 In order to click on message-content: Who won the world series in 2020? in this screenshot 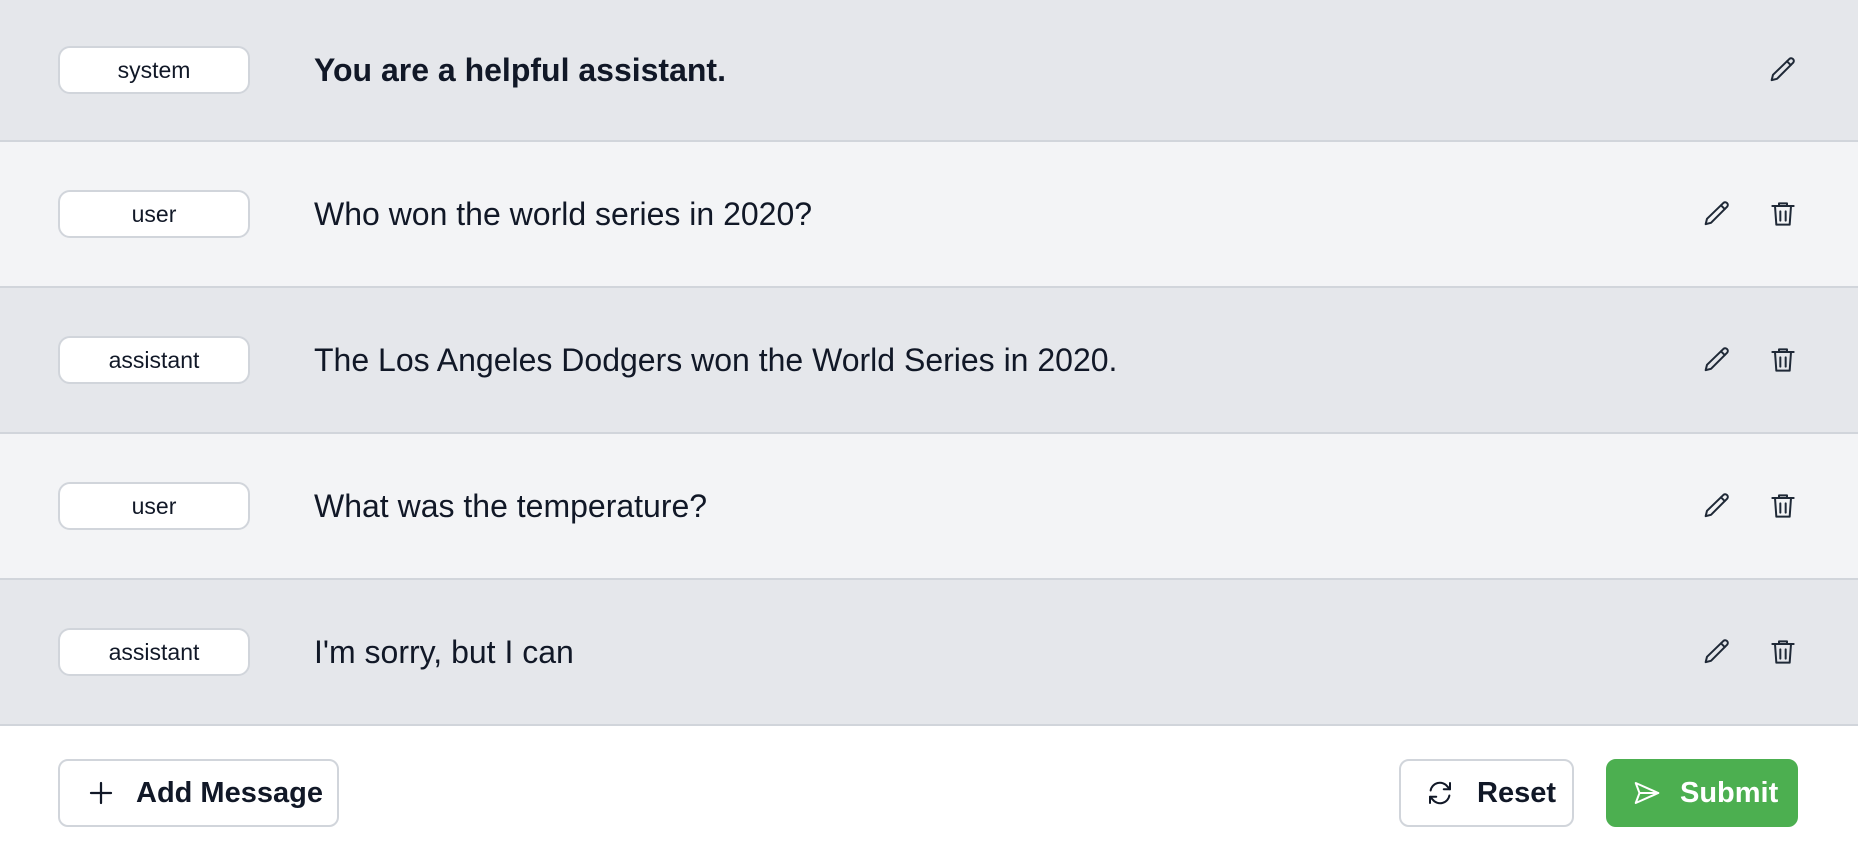, I will do `click(563, 214)`.